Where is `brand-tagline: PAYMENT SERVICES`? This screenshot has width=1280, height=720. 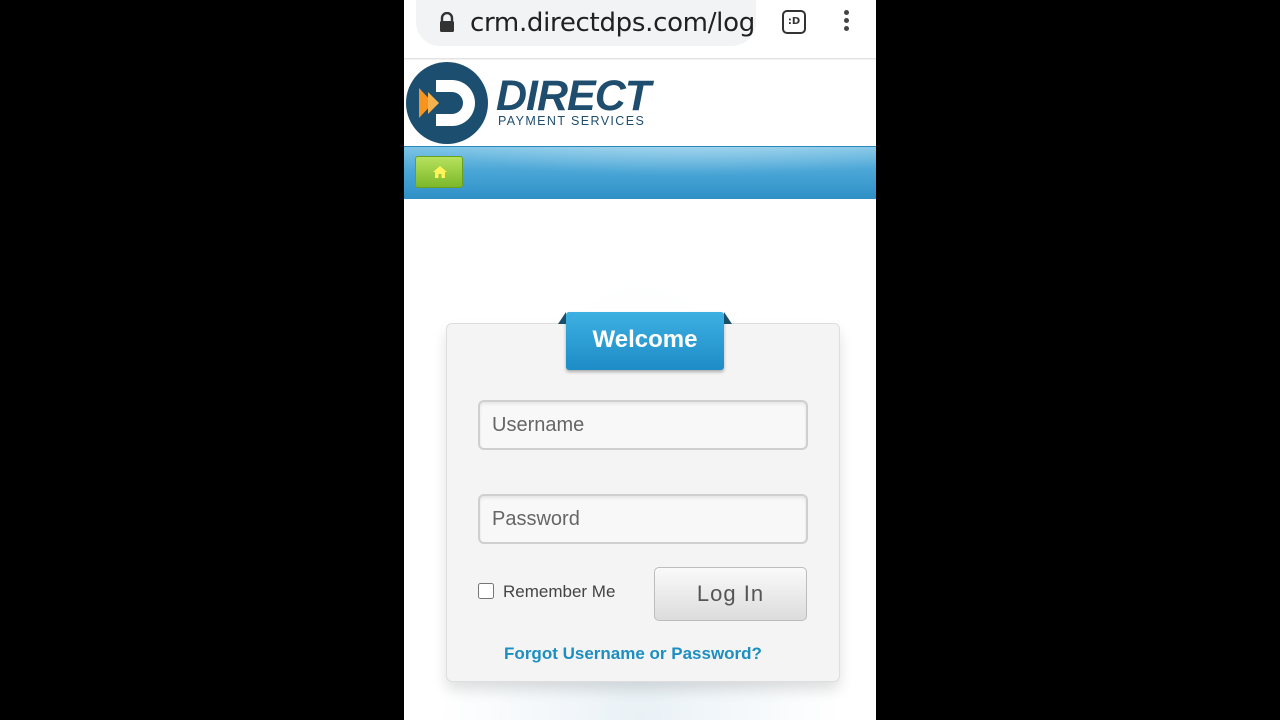 brand-tagline: PAYMENT SERVICES is located at coordinates (572, 121).